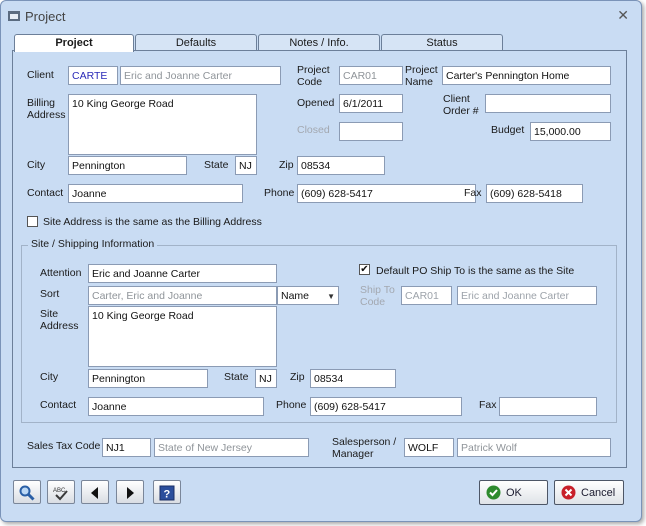 The height and width of the screenshot is (526, 646). Describe the element at coordinates (58, 405) in the screenshot. I see `site-contact-label: Contact` at that location.